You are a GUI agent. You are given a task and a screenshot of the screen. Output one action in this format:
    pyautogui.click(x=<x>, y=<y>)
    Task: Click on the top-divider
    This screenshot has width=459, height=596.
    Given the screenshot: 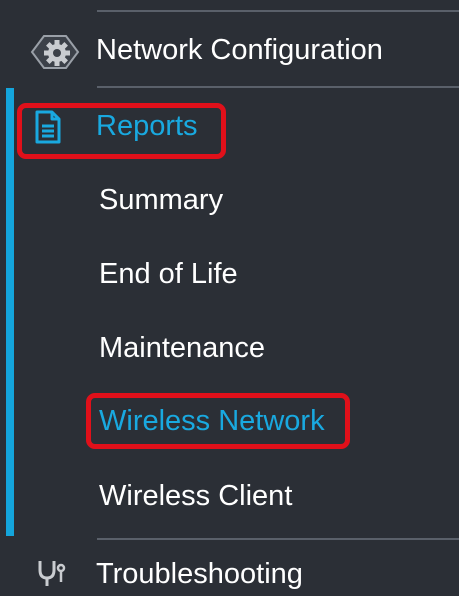 What is the action you would take?
    pyautogui.click(x=278, y=11)
    